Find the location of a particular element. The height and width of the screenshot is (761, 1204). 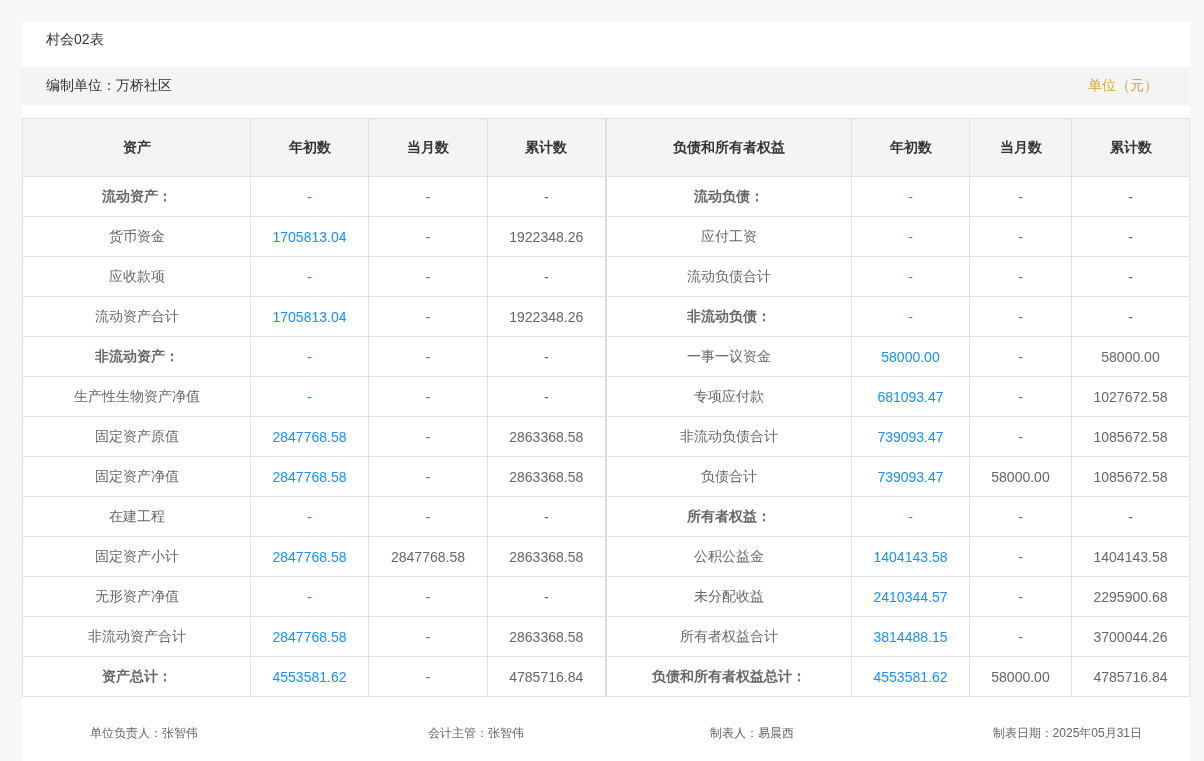

section-heading-cell: 资产总计： is located at coordinates (136, 676).